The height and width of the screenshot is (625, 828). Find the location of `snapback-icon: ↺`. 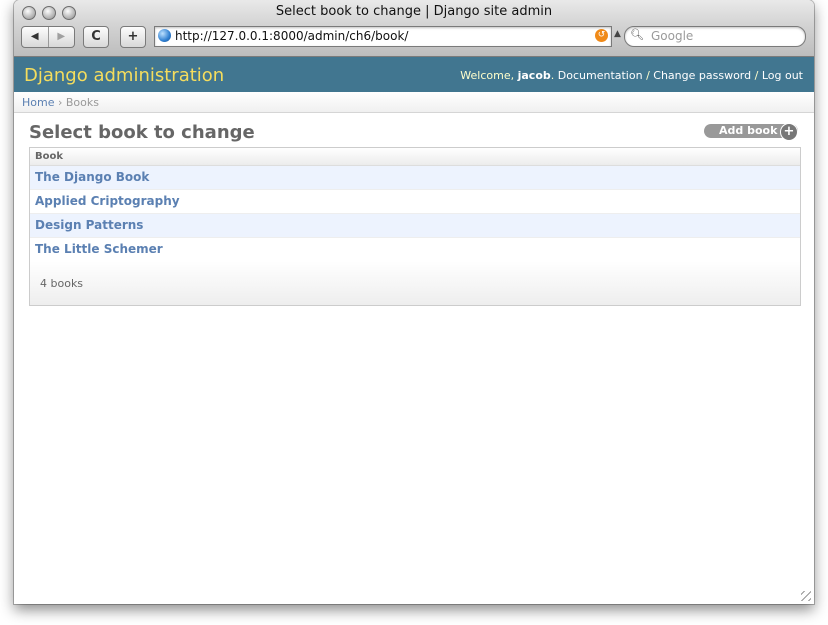

snapback-icon: ↺ is located at coordinates (601, 35).